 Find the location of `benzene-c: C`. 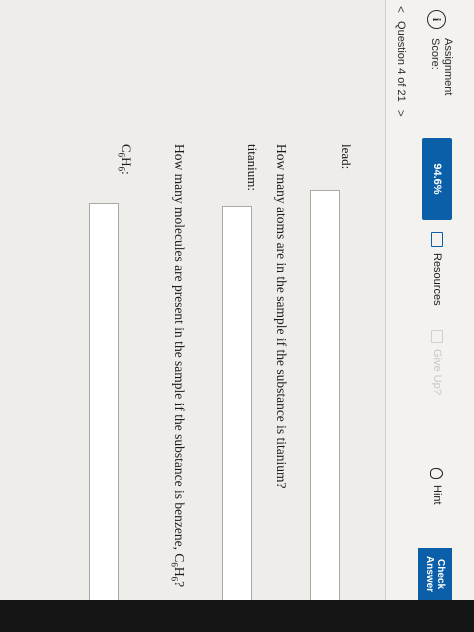

benzene-c: C is located at coordinates (126, 148).